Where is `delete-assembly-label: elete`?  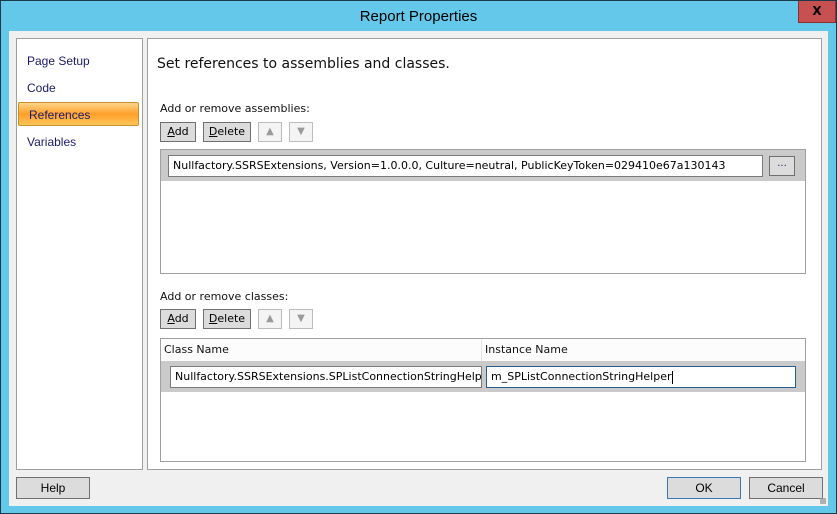
delete-assembly-label: elete is located at coordinates (231, 131).